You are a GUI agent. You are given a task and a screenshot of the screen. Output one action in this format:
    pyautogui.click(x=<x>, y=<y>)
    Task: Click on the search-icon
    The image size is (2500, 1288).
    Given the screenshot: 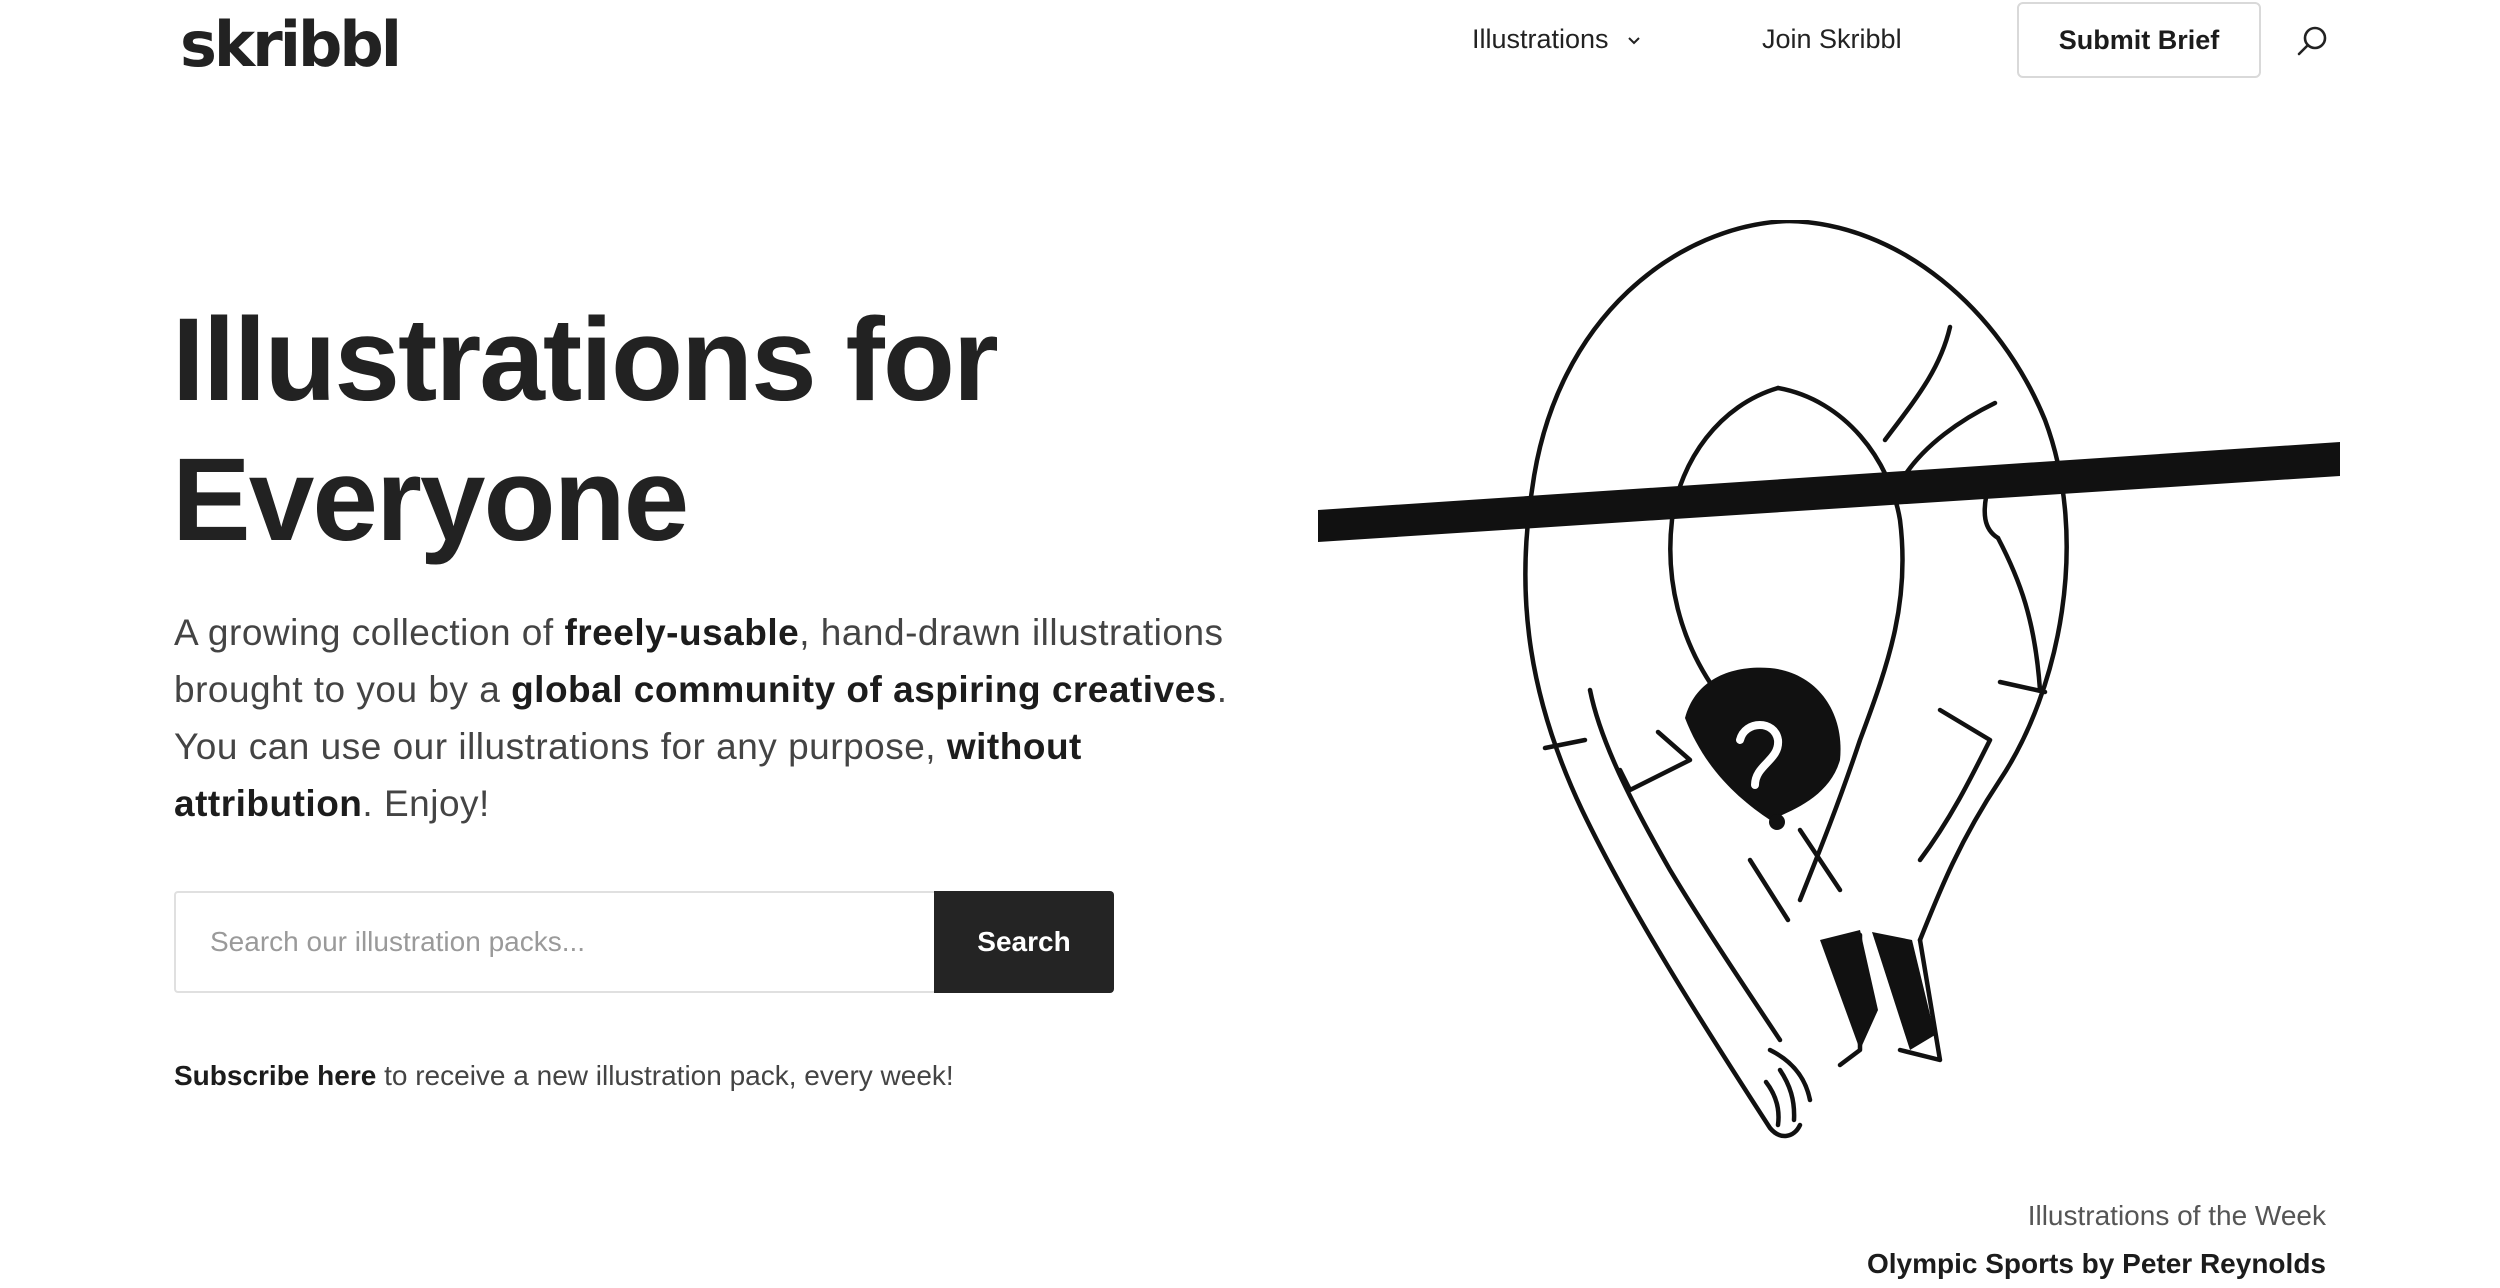 What is the action you would take?
    pyautogui.click(x=2312, y=41)
    